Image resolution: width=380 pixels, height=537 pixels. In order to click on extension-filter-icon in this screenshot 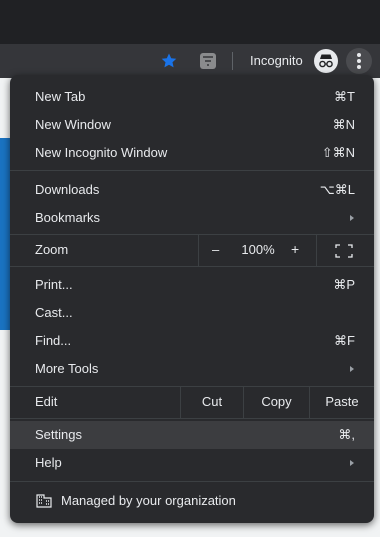, I will do `click(208, 61)`.